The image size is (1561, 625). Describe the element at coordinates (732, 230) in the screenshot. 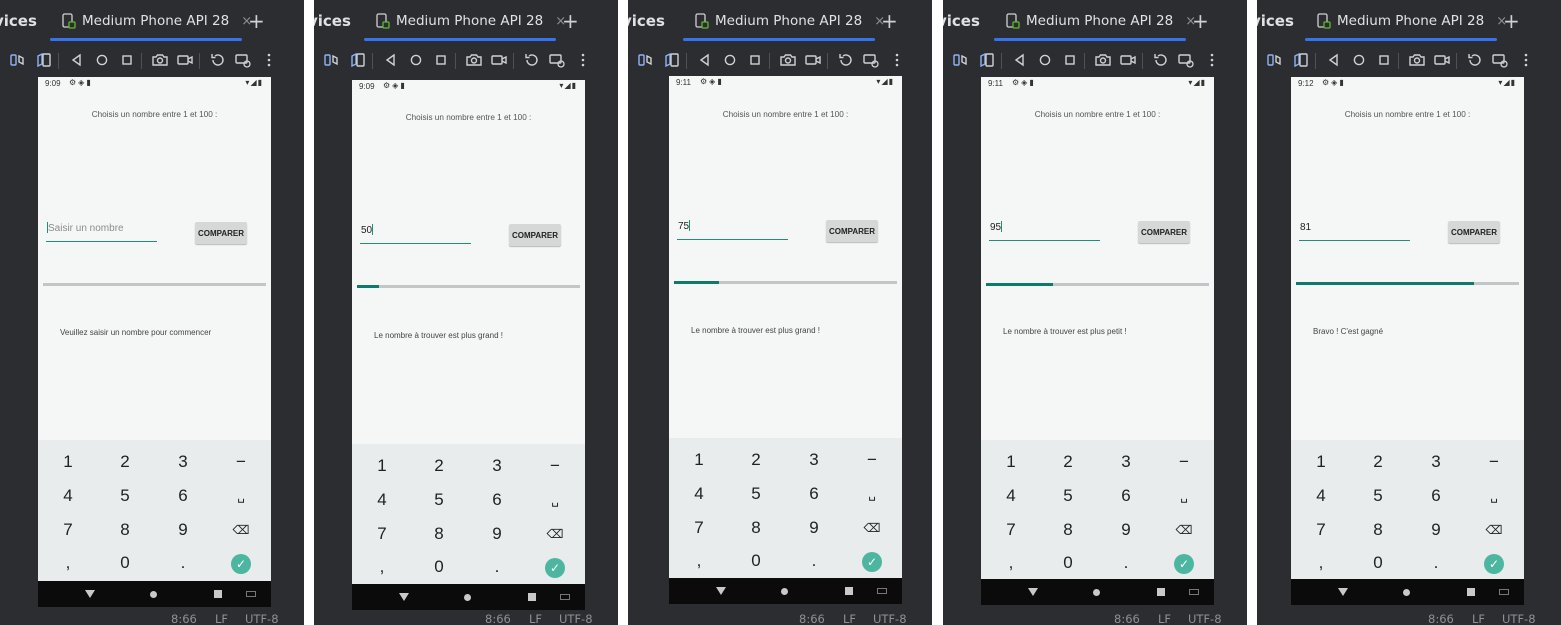

I see `number-input: 75` at that location.